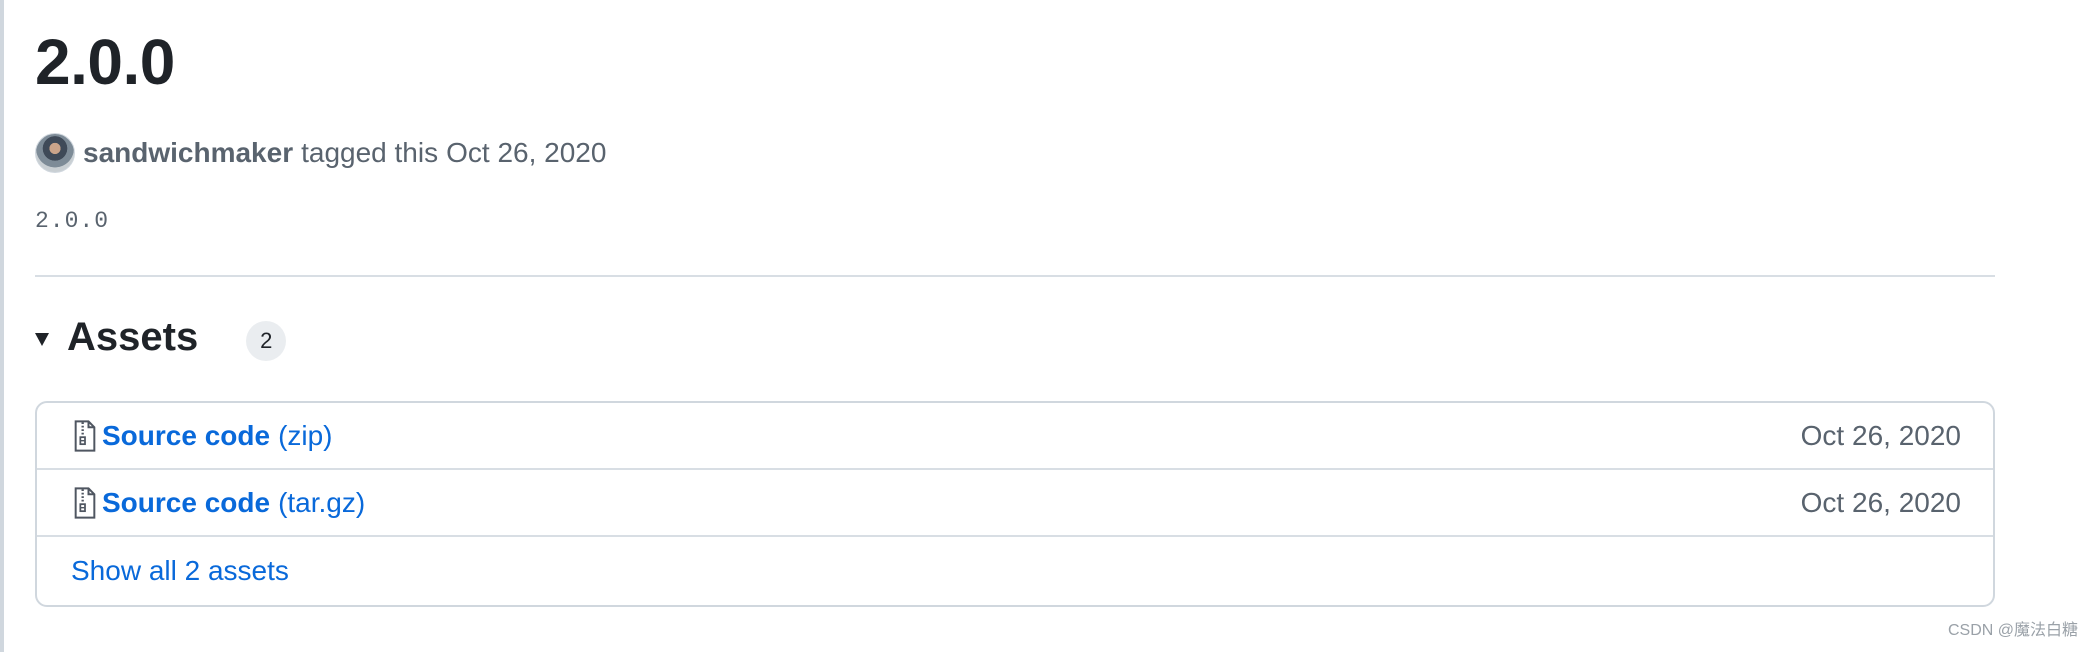 This screenshot has width=2088, height=652. I want to click on assets-toggle: Assets 2, so click(161, 337).